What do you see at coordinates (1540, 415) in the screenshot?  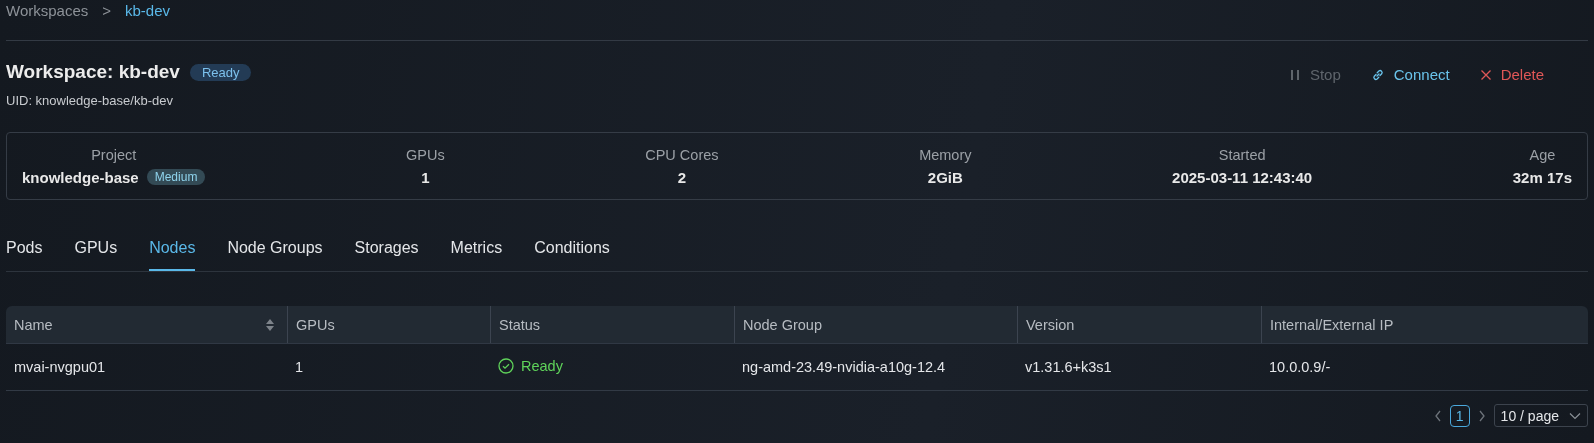 I see `page-size-select: 10 / page` at bounding box center [1540, 415].